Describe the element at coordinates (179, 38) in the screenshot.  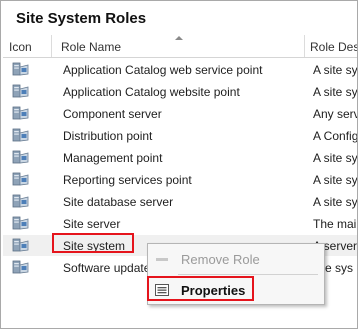
I see `sort-ascending-icon` at that location.